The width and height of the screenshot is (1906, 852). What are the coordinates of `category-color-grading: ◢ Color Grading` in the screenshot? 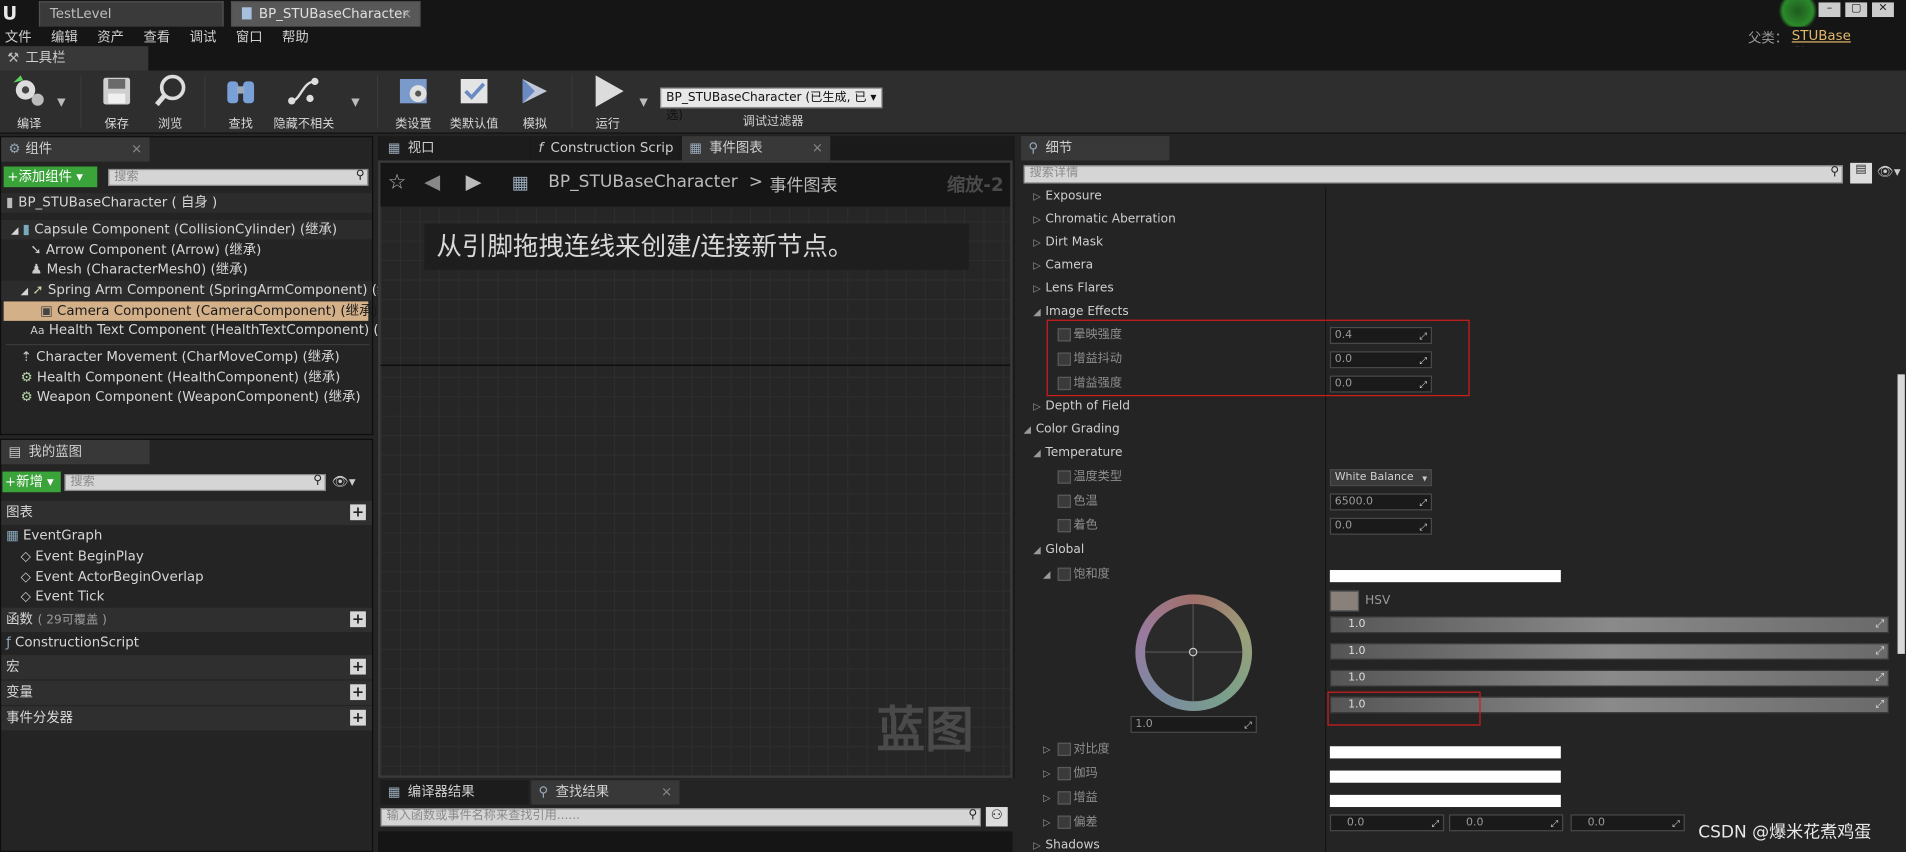 It's located at (1461, 429).